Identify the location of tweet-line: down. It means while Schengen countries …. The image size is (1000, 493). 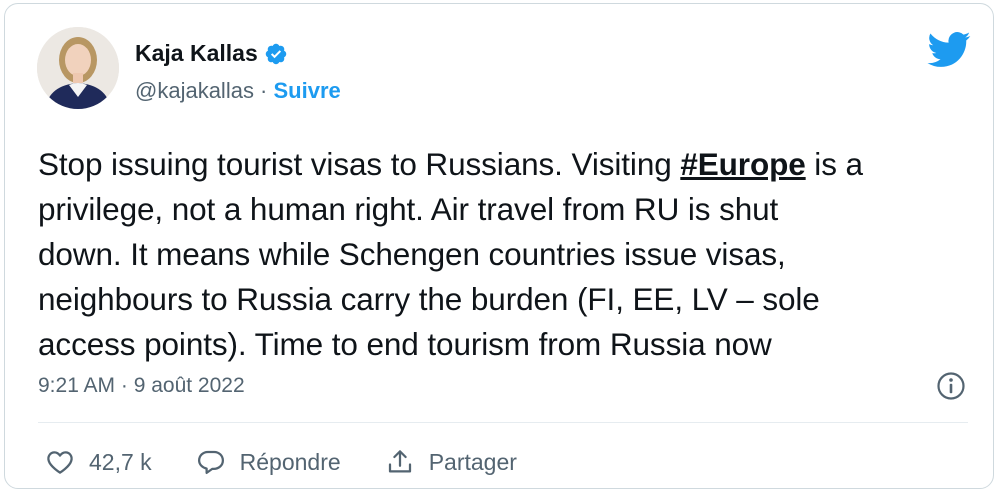
(412, 254).